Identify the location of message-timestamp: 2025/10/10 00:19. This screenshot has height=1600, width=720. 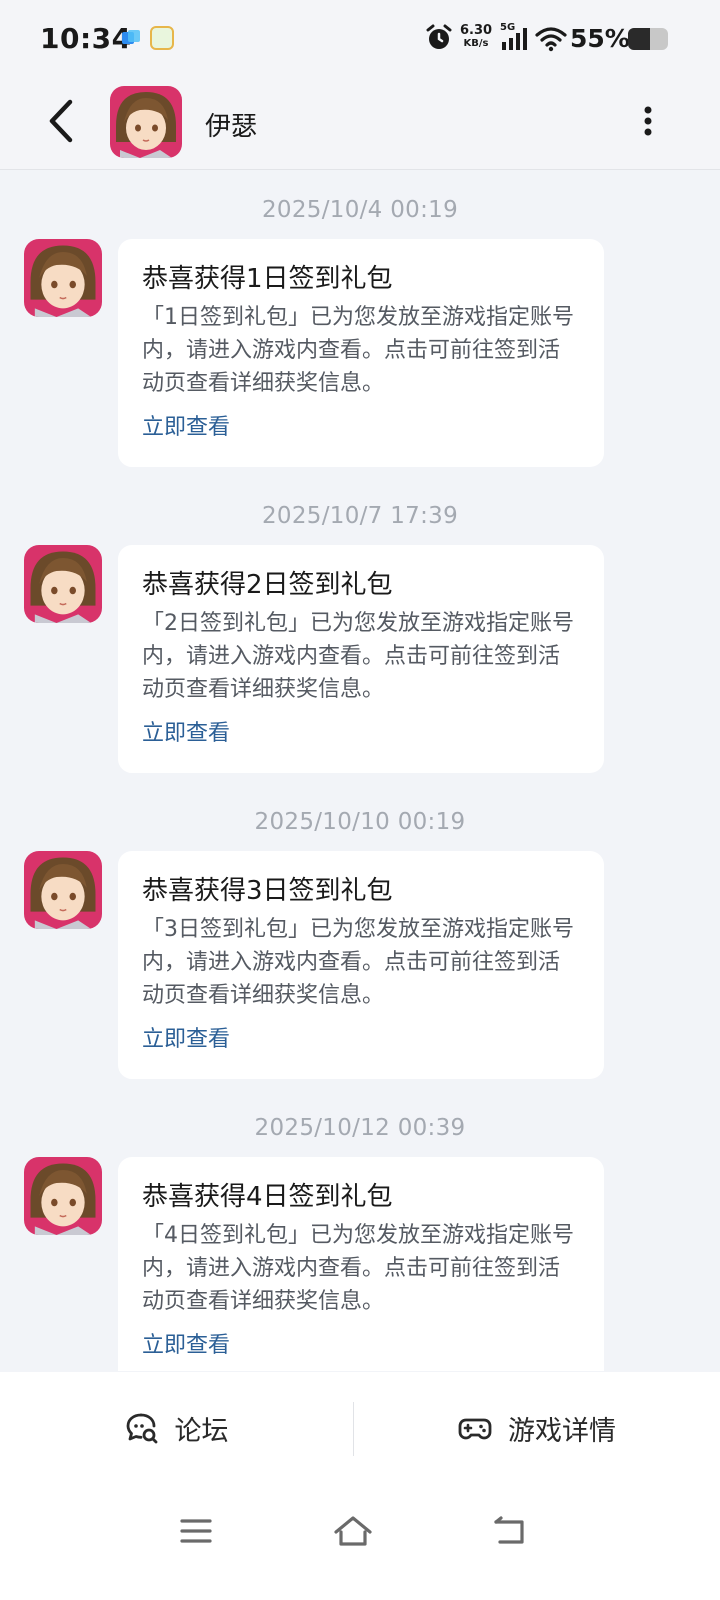
(360, 822).